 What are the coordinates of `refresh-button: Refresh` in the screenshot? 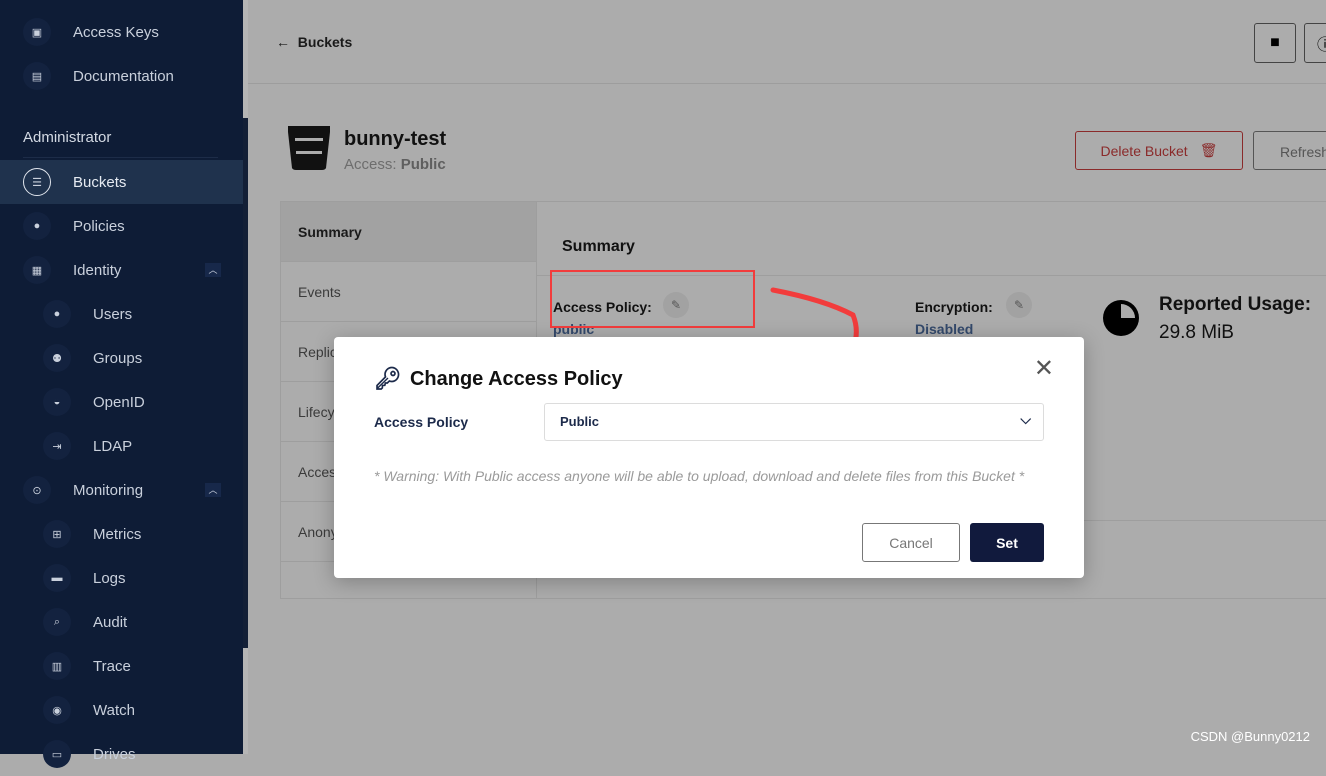 It's located at (1289, 150).